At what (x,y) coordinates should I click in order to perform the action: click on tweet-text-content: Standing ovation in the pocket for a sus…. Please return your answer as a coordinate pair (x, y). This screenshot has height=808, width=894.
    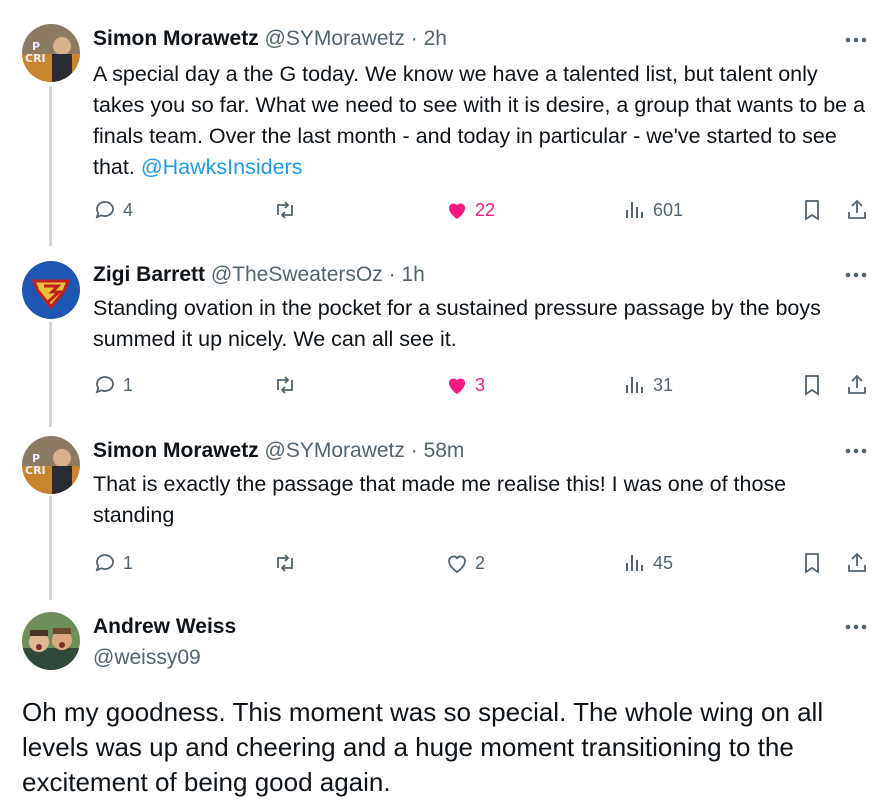
    Looking at the image, I should click on (457, 323).